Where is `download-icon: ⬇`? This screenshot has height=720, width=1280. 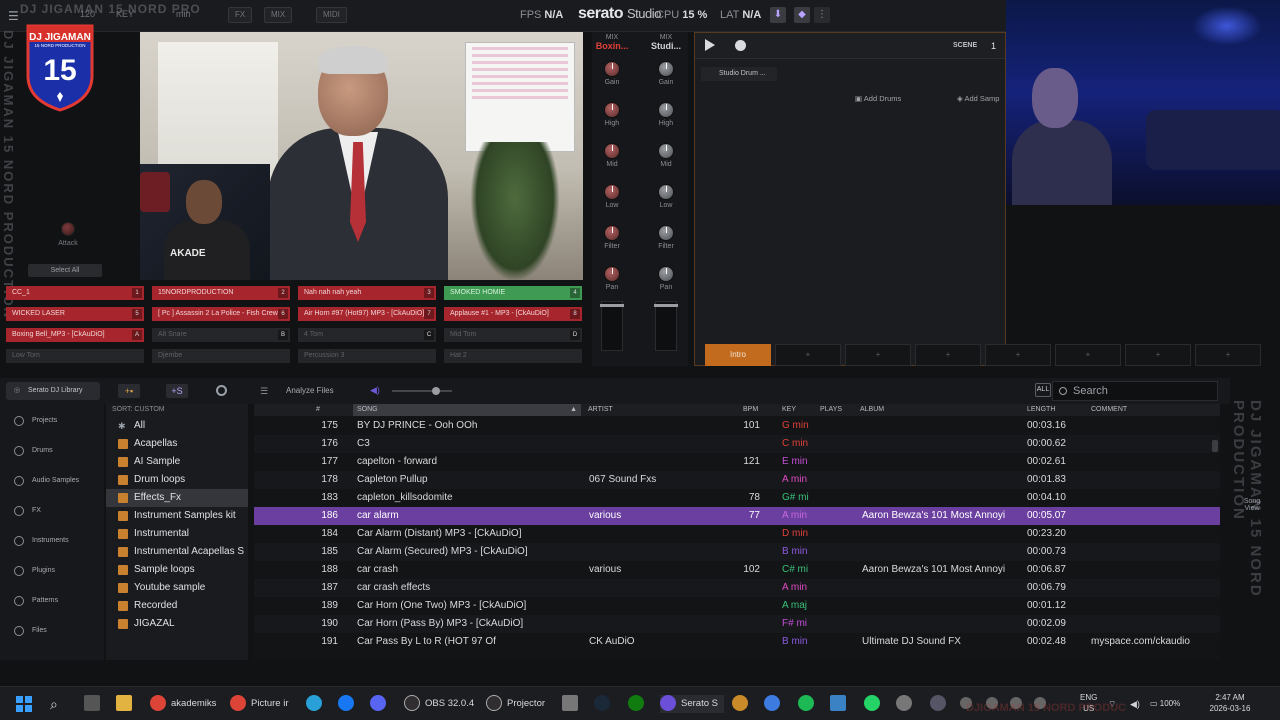
download-icon: ⬇ is located at coordinates (778, 15).